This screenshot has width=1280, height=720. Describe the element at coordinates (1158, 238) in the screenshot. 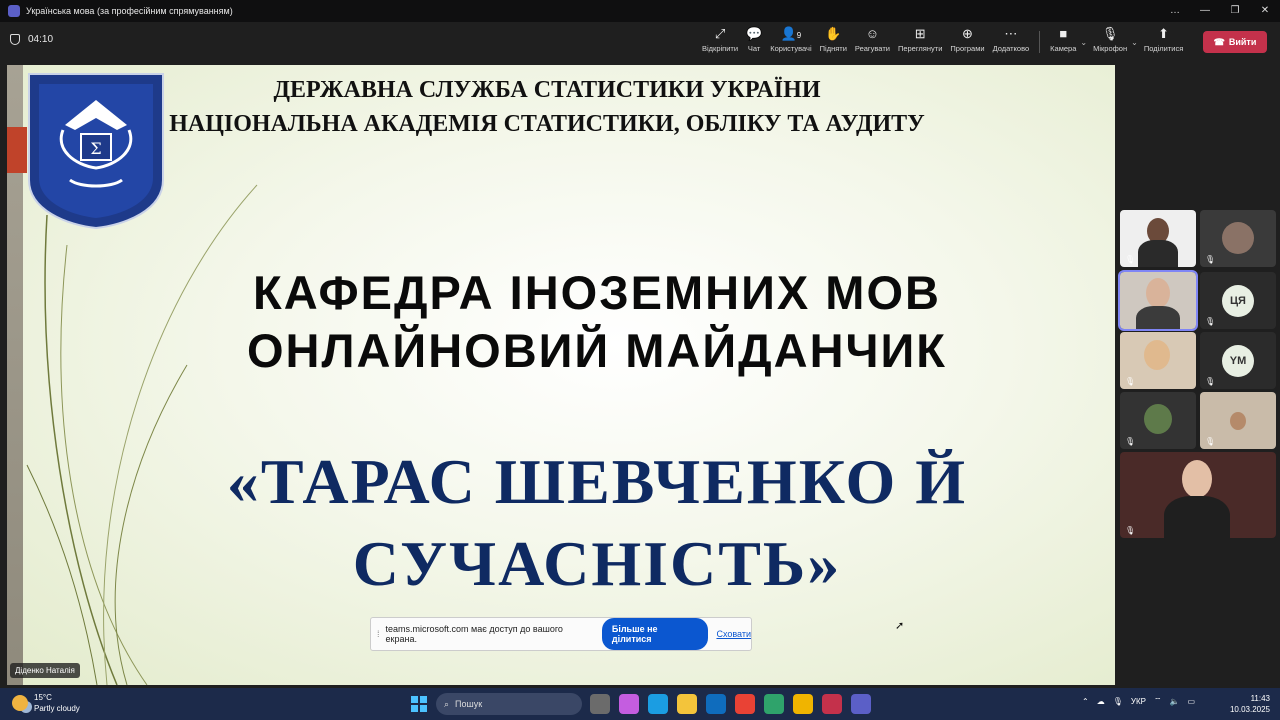

I see `participant-tile-1: 🎙` at that location.